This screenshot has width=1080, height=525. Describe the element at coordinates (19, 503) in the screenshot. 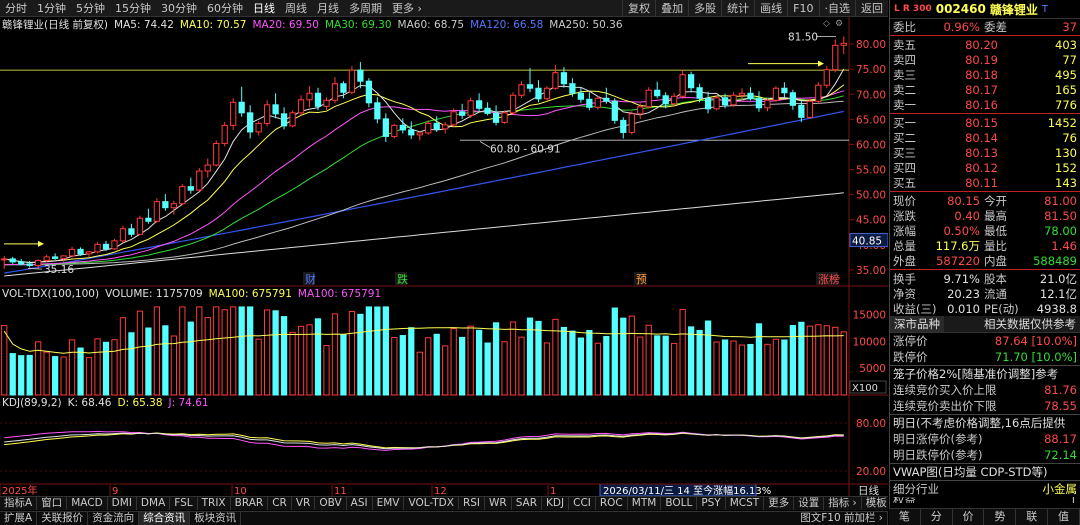

I see `indicator-tab-0: 指标A` at that location.